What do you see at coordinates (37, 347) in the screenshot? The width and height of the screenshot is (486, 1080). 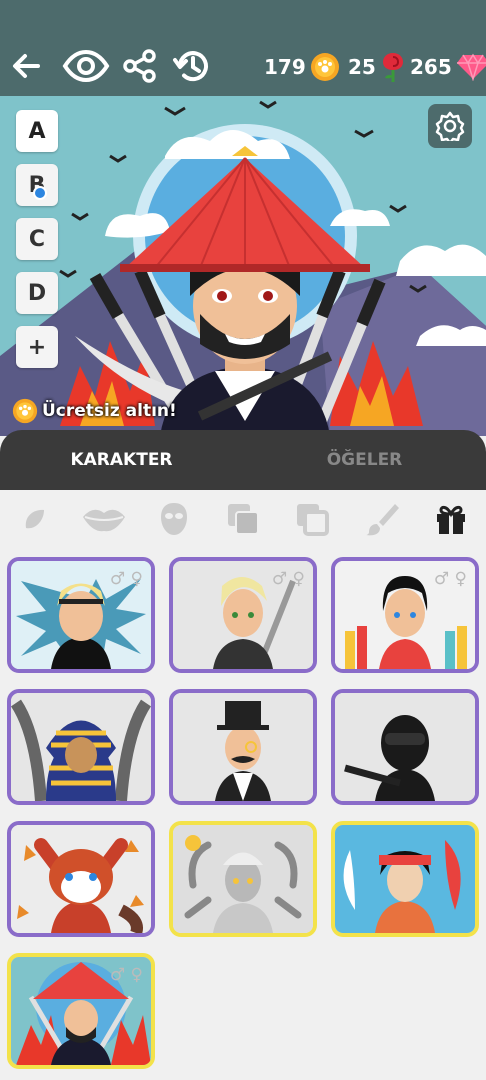 I see `add-slot-button: +` at bounding box center [37, 347].